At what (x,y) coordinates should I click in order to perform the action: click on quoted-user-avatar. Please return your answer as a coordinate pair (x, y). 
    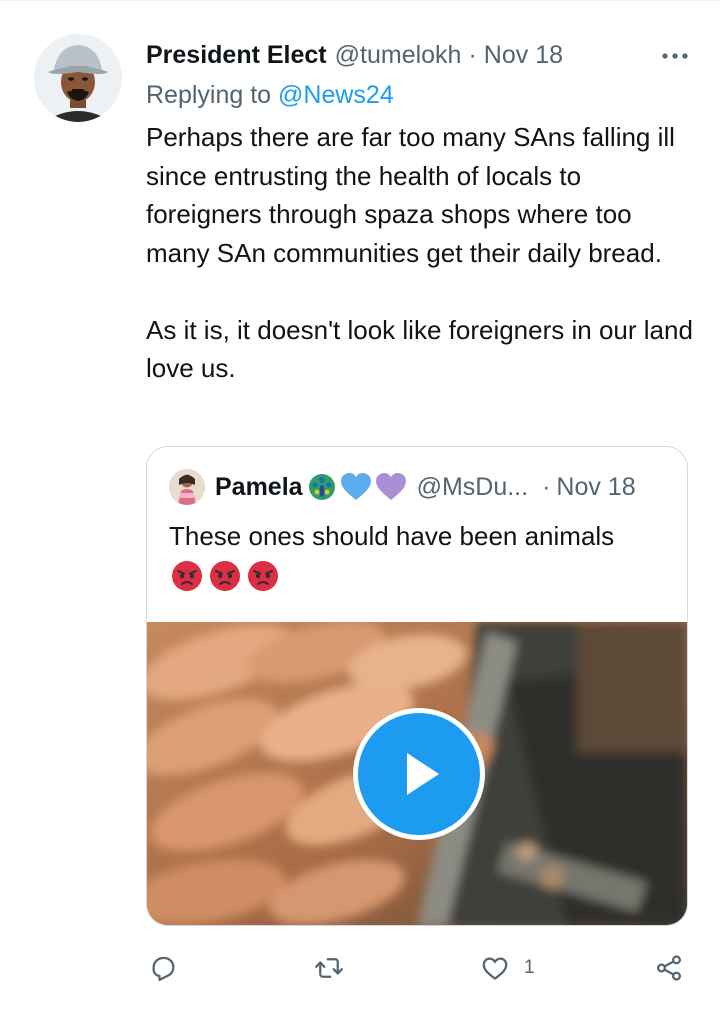
    Looking at the image, I should click on (187, 487).